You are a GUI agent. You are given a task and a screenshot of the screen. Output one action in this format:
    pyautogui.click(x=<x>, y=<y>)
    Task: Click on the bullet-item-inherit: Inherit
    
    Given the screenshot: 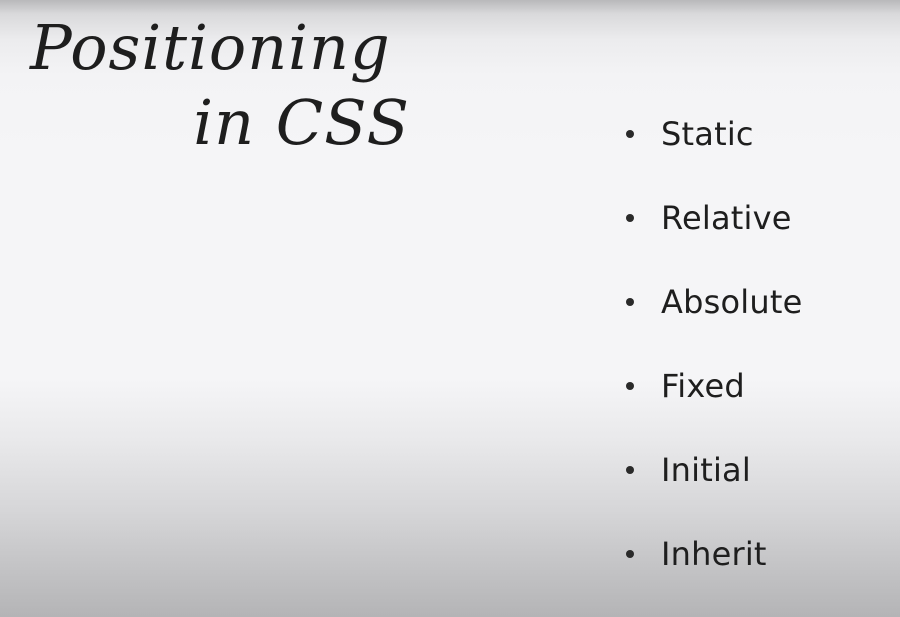 What is the action you would take?
    pyautogui.click(x=714, y=554)
    